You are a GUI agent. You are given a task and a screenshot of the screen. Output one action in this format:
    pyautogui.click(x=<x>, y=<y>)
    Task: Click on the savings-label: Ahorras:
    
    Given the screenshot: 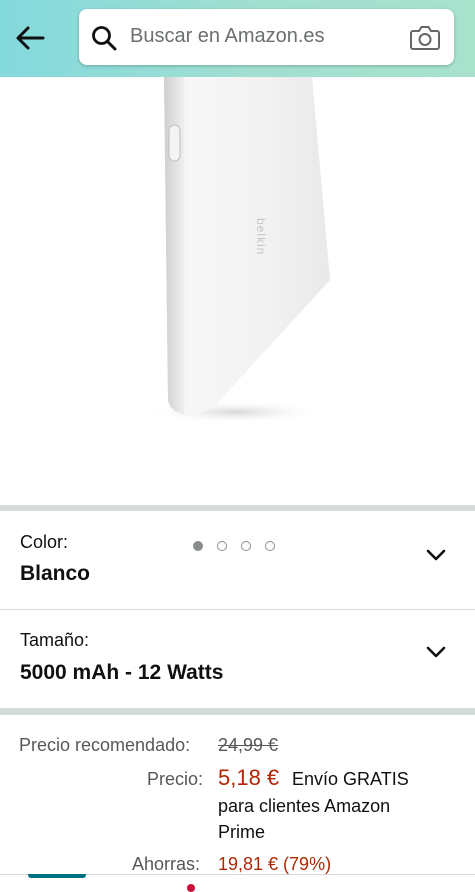 What is the action you would take?
    pyautogui.click(x=166, y=864)
    